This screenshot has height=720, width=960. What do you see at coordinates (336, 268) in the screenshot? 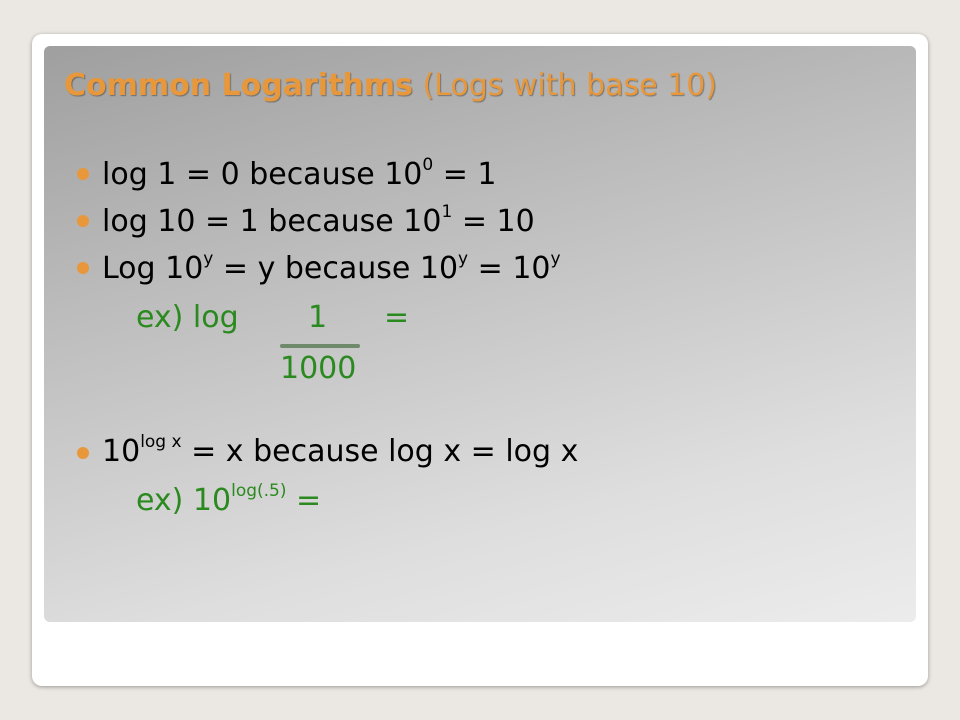
I see `bullet-text: = y because 10` at bounding box center [336, 268].